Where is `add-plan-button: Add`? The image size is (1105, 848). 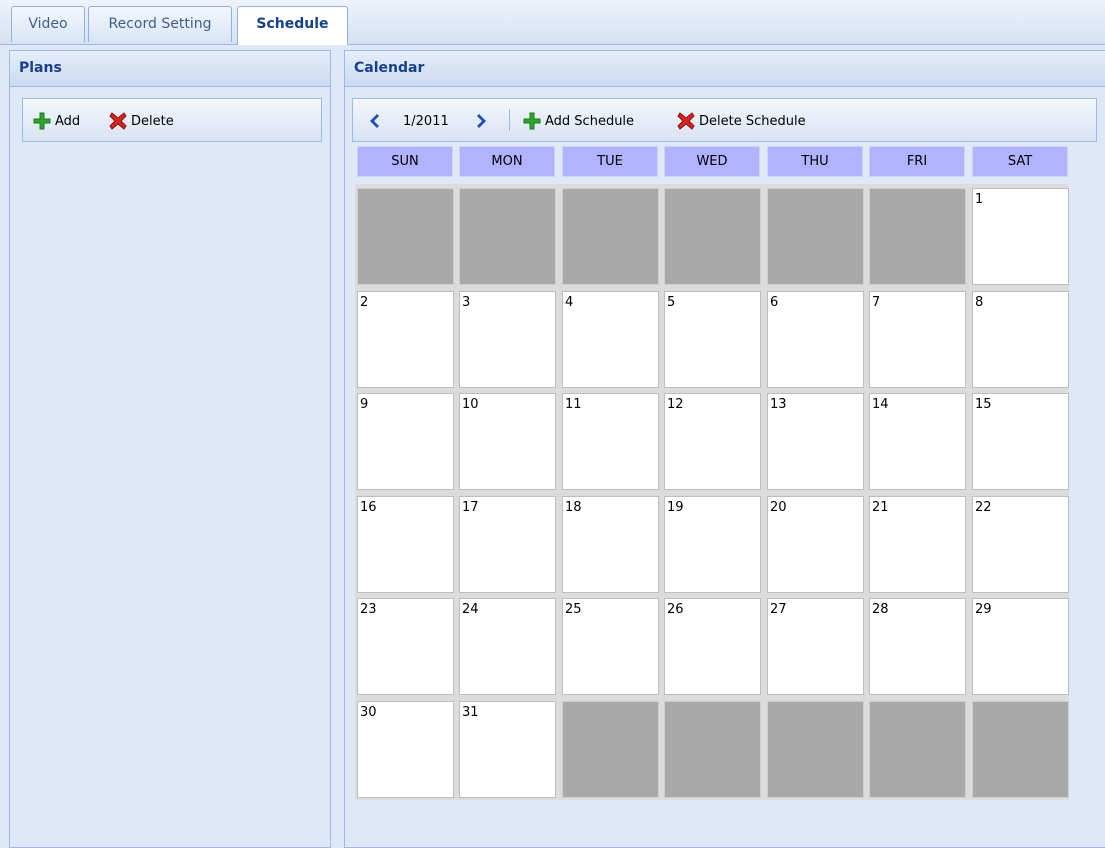 add-plan-button: Add is located at coordinates (56, 121).